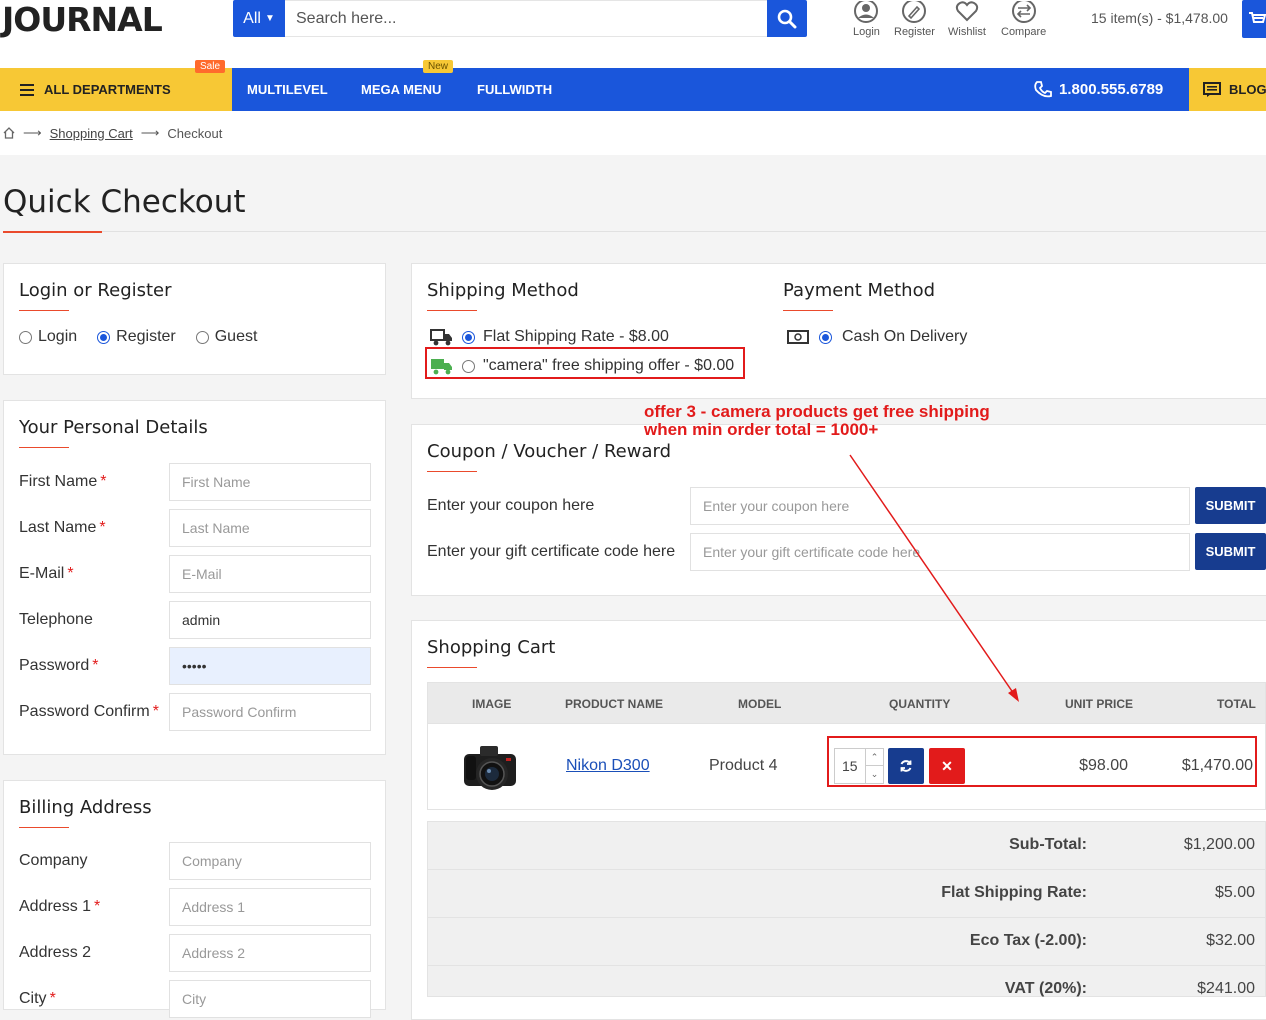 Image resolution: width=1266 pixels, height=1020 pixels. What do you see at coordinates (270, 574) in the screenshot?
I see `email-field` at bounding box center [270, 574].